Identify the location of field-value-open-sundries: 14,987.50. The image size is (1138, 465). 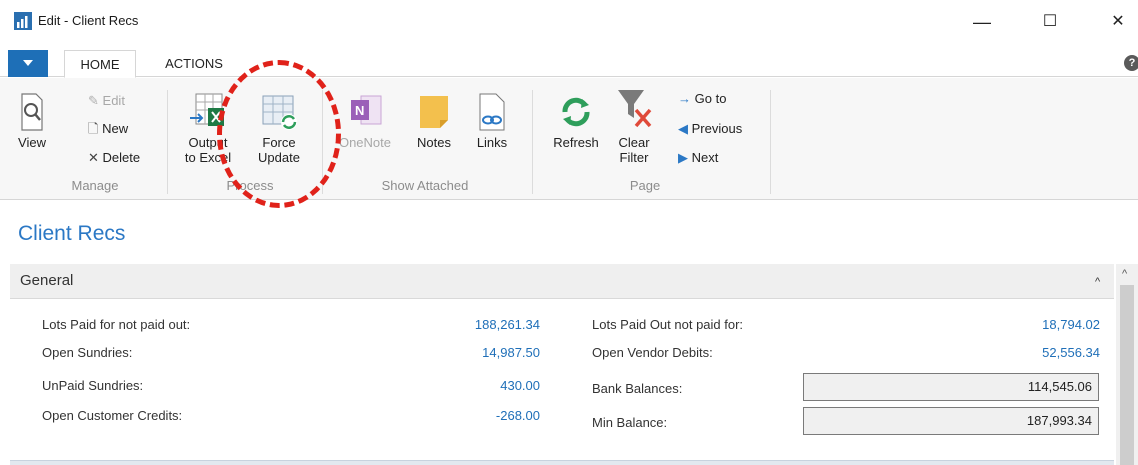
(470, 352).